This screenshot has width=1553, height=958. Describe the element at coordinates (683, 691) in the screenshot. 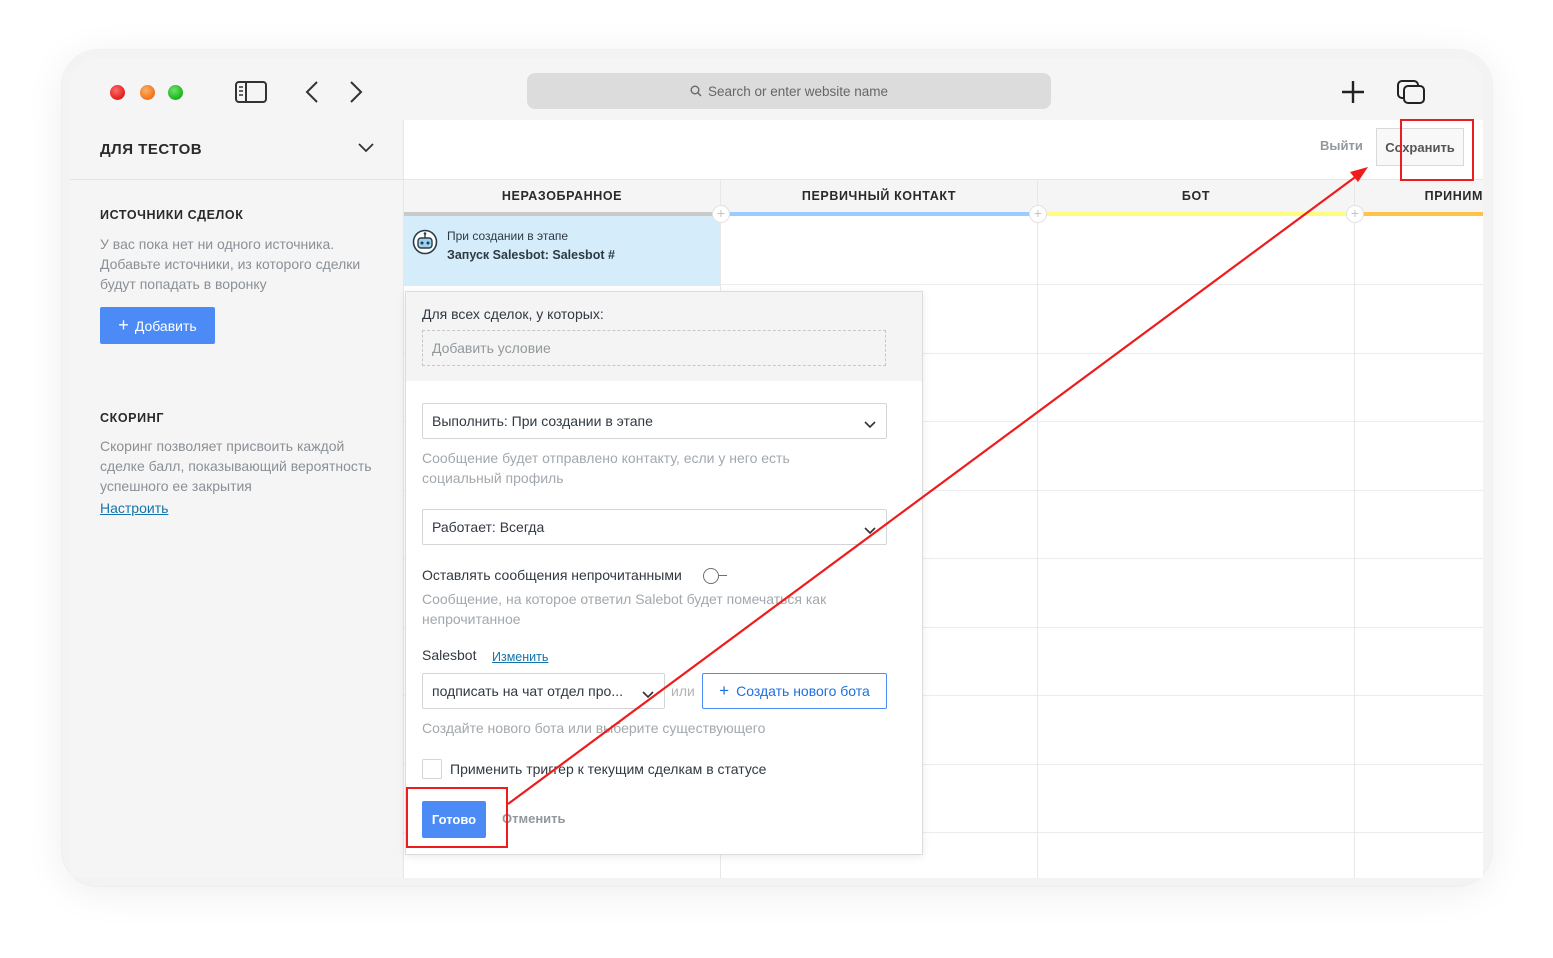

I see `or-text: или` at that location.